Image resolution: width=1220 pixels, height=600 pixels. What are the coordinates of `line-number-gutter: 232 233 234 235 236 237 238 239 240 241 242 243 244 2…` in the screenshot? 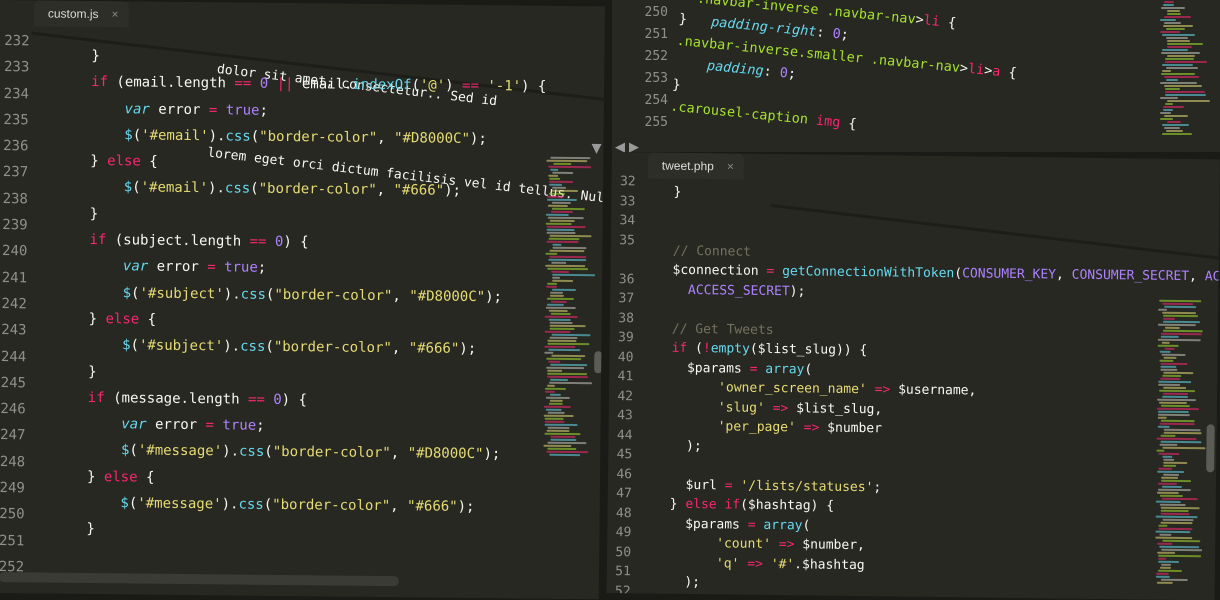 It's located at (16, 310).